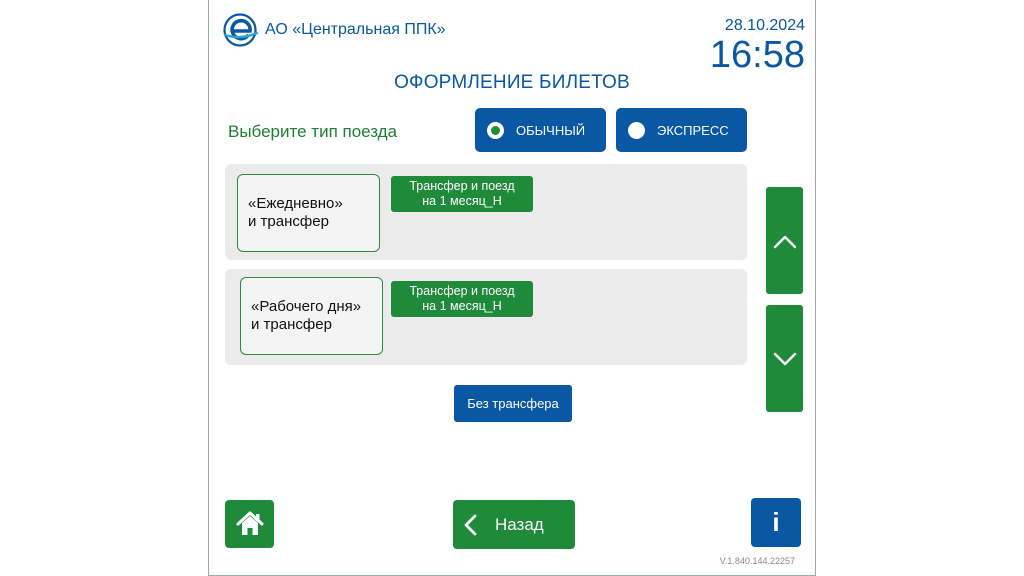 The height and width of the screenshot is (576, 1024). I want to click on chevron-up-icon, so click(784, 241).